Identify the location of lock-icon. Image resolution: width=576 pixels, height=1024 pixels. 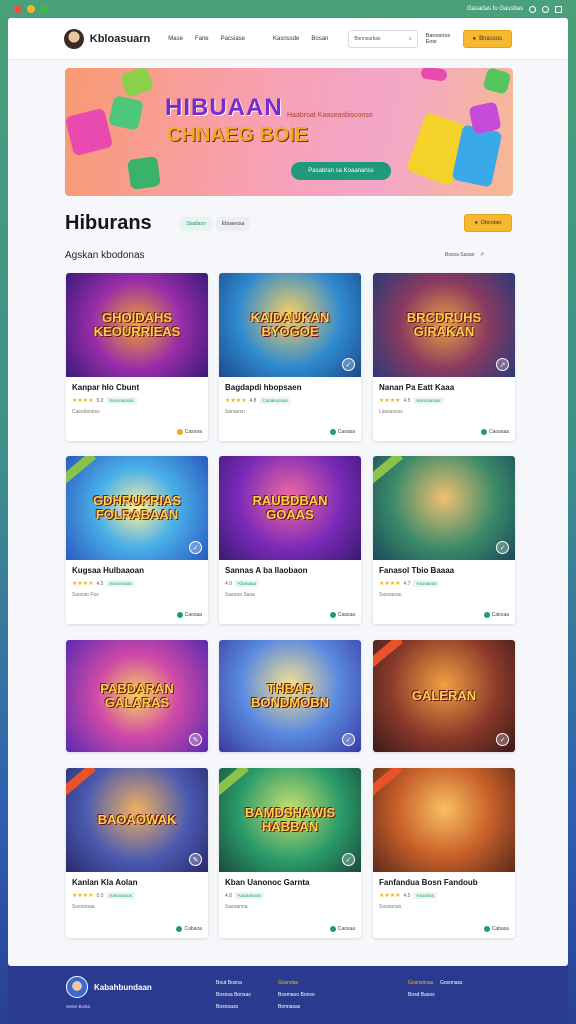
(558, 9).